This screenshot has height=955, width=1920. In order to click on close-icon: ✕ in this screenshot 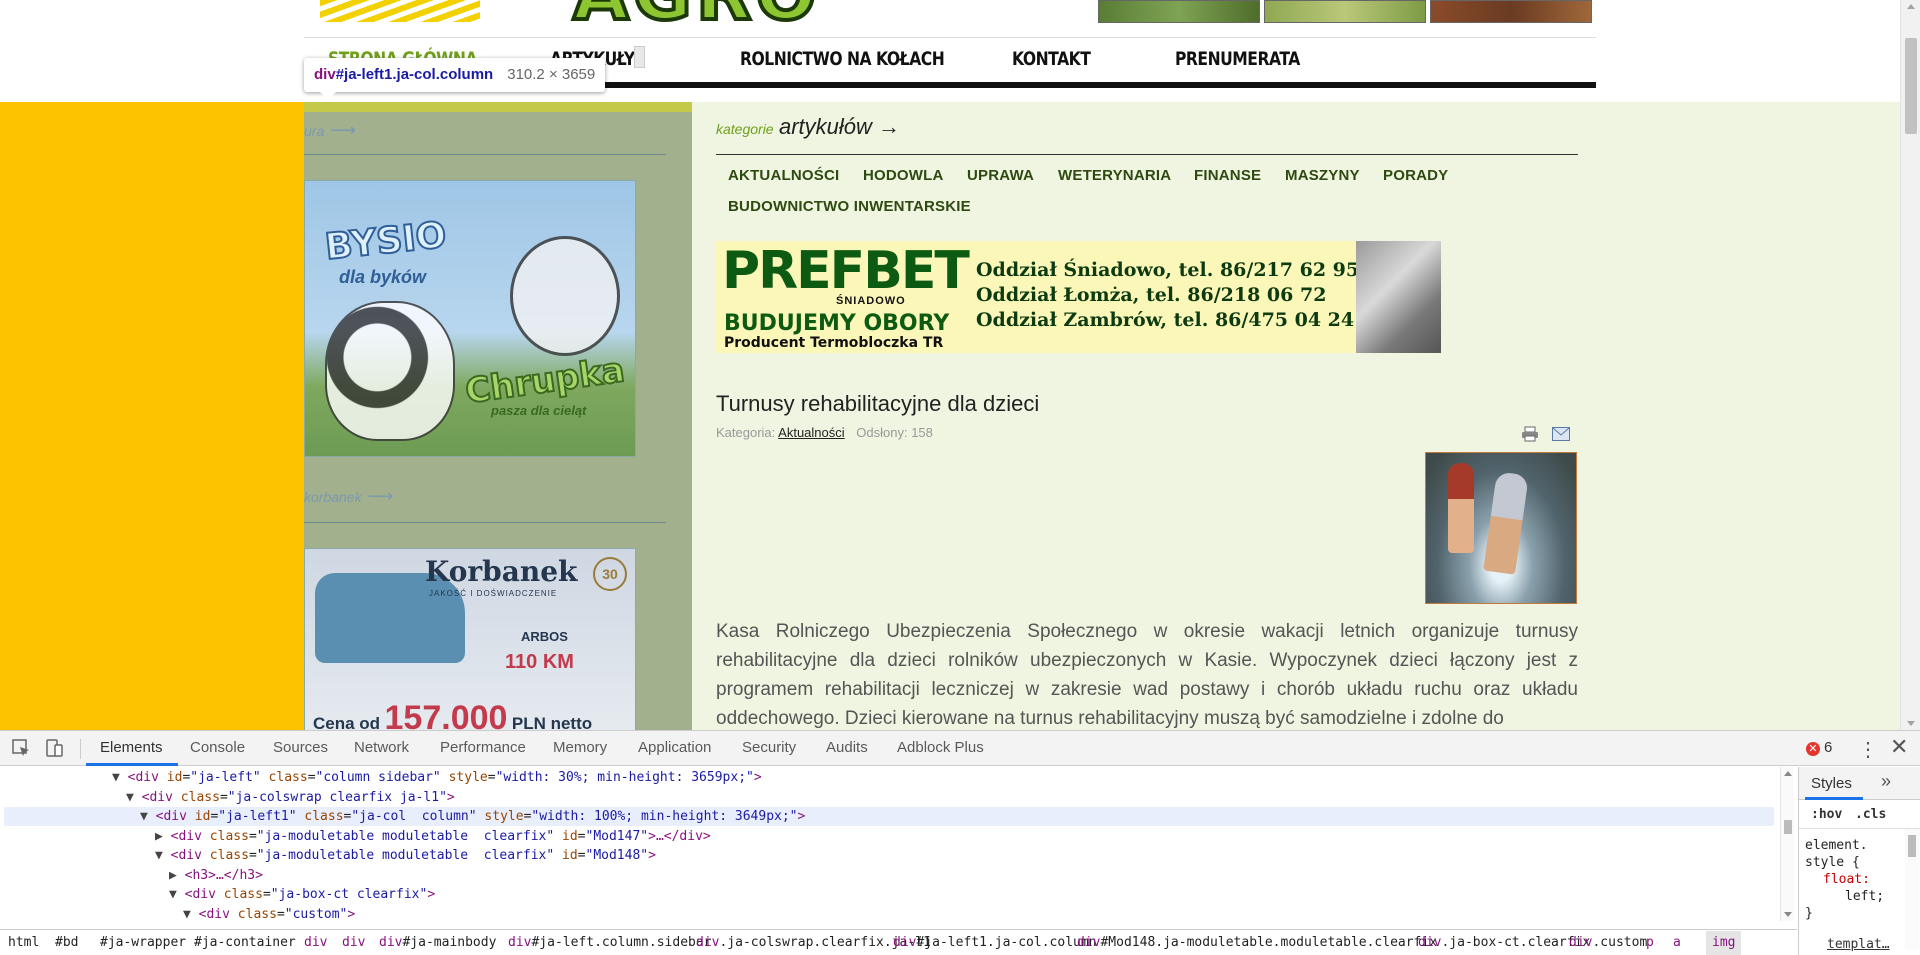, I will do `click(1899, 747)`.